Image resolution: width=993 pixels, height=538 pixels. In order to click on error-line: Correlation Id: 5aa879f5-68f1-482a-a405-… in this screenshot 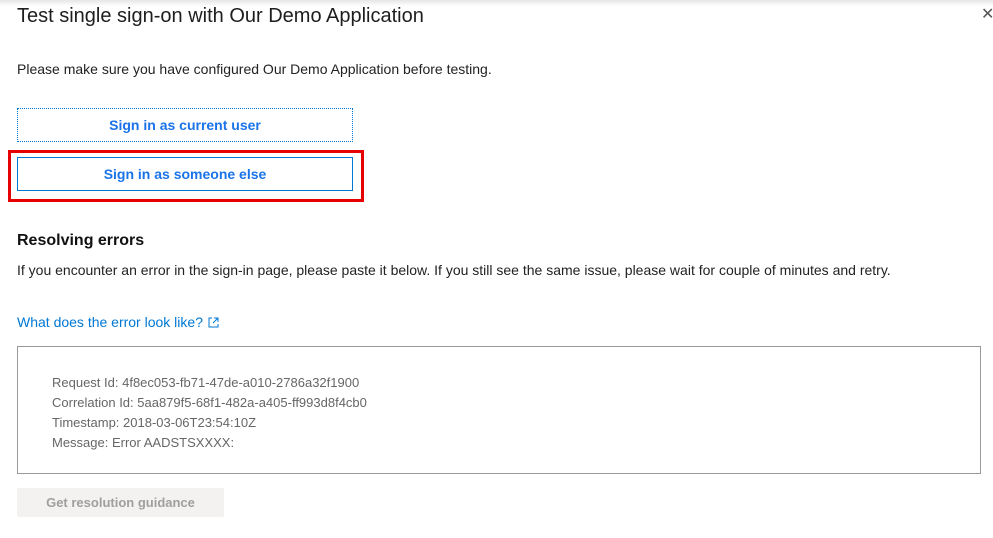, I will do `click(209, 402)`.